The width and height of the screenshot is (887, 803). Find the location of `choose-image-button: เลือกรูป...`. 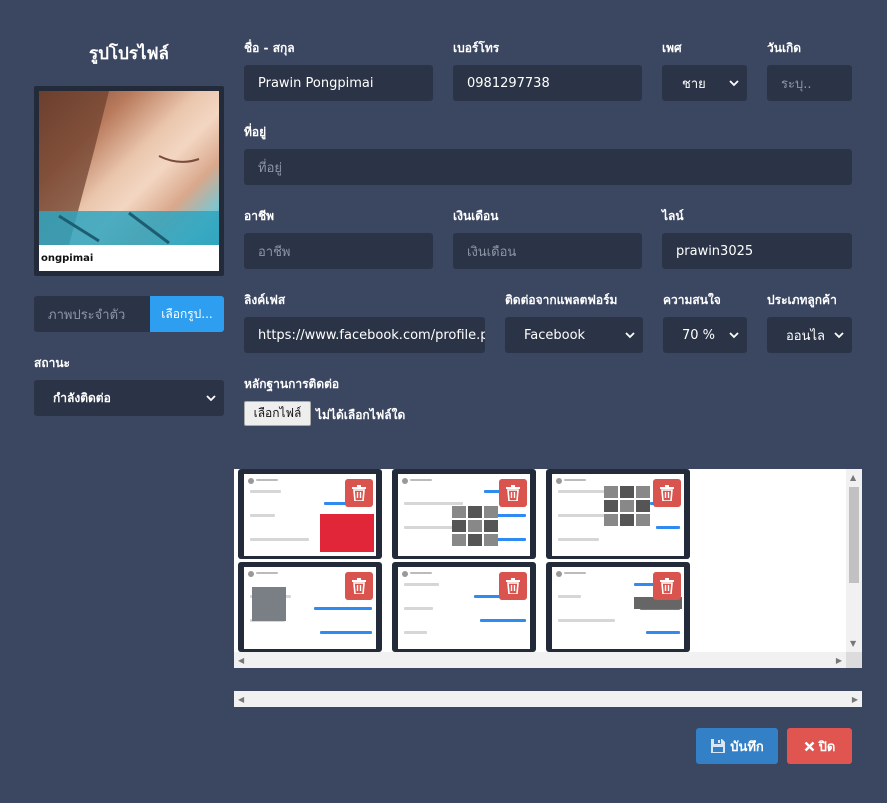

choose-image-button: เลือกรูป... is located at coordinates (187, 314).